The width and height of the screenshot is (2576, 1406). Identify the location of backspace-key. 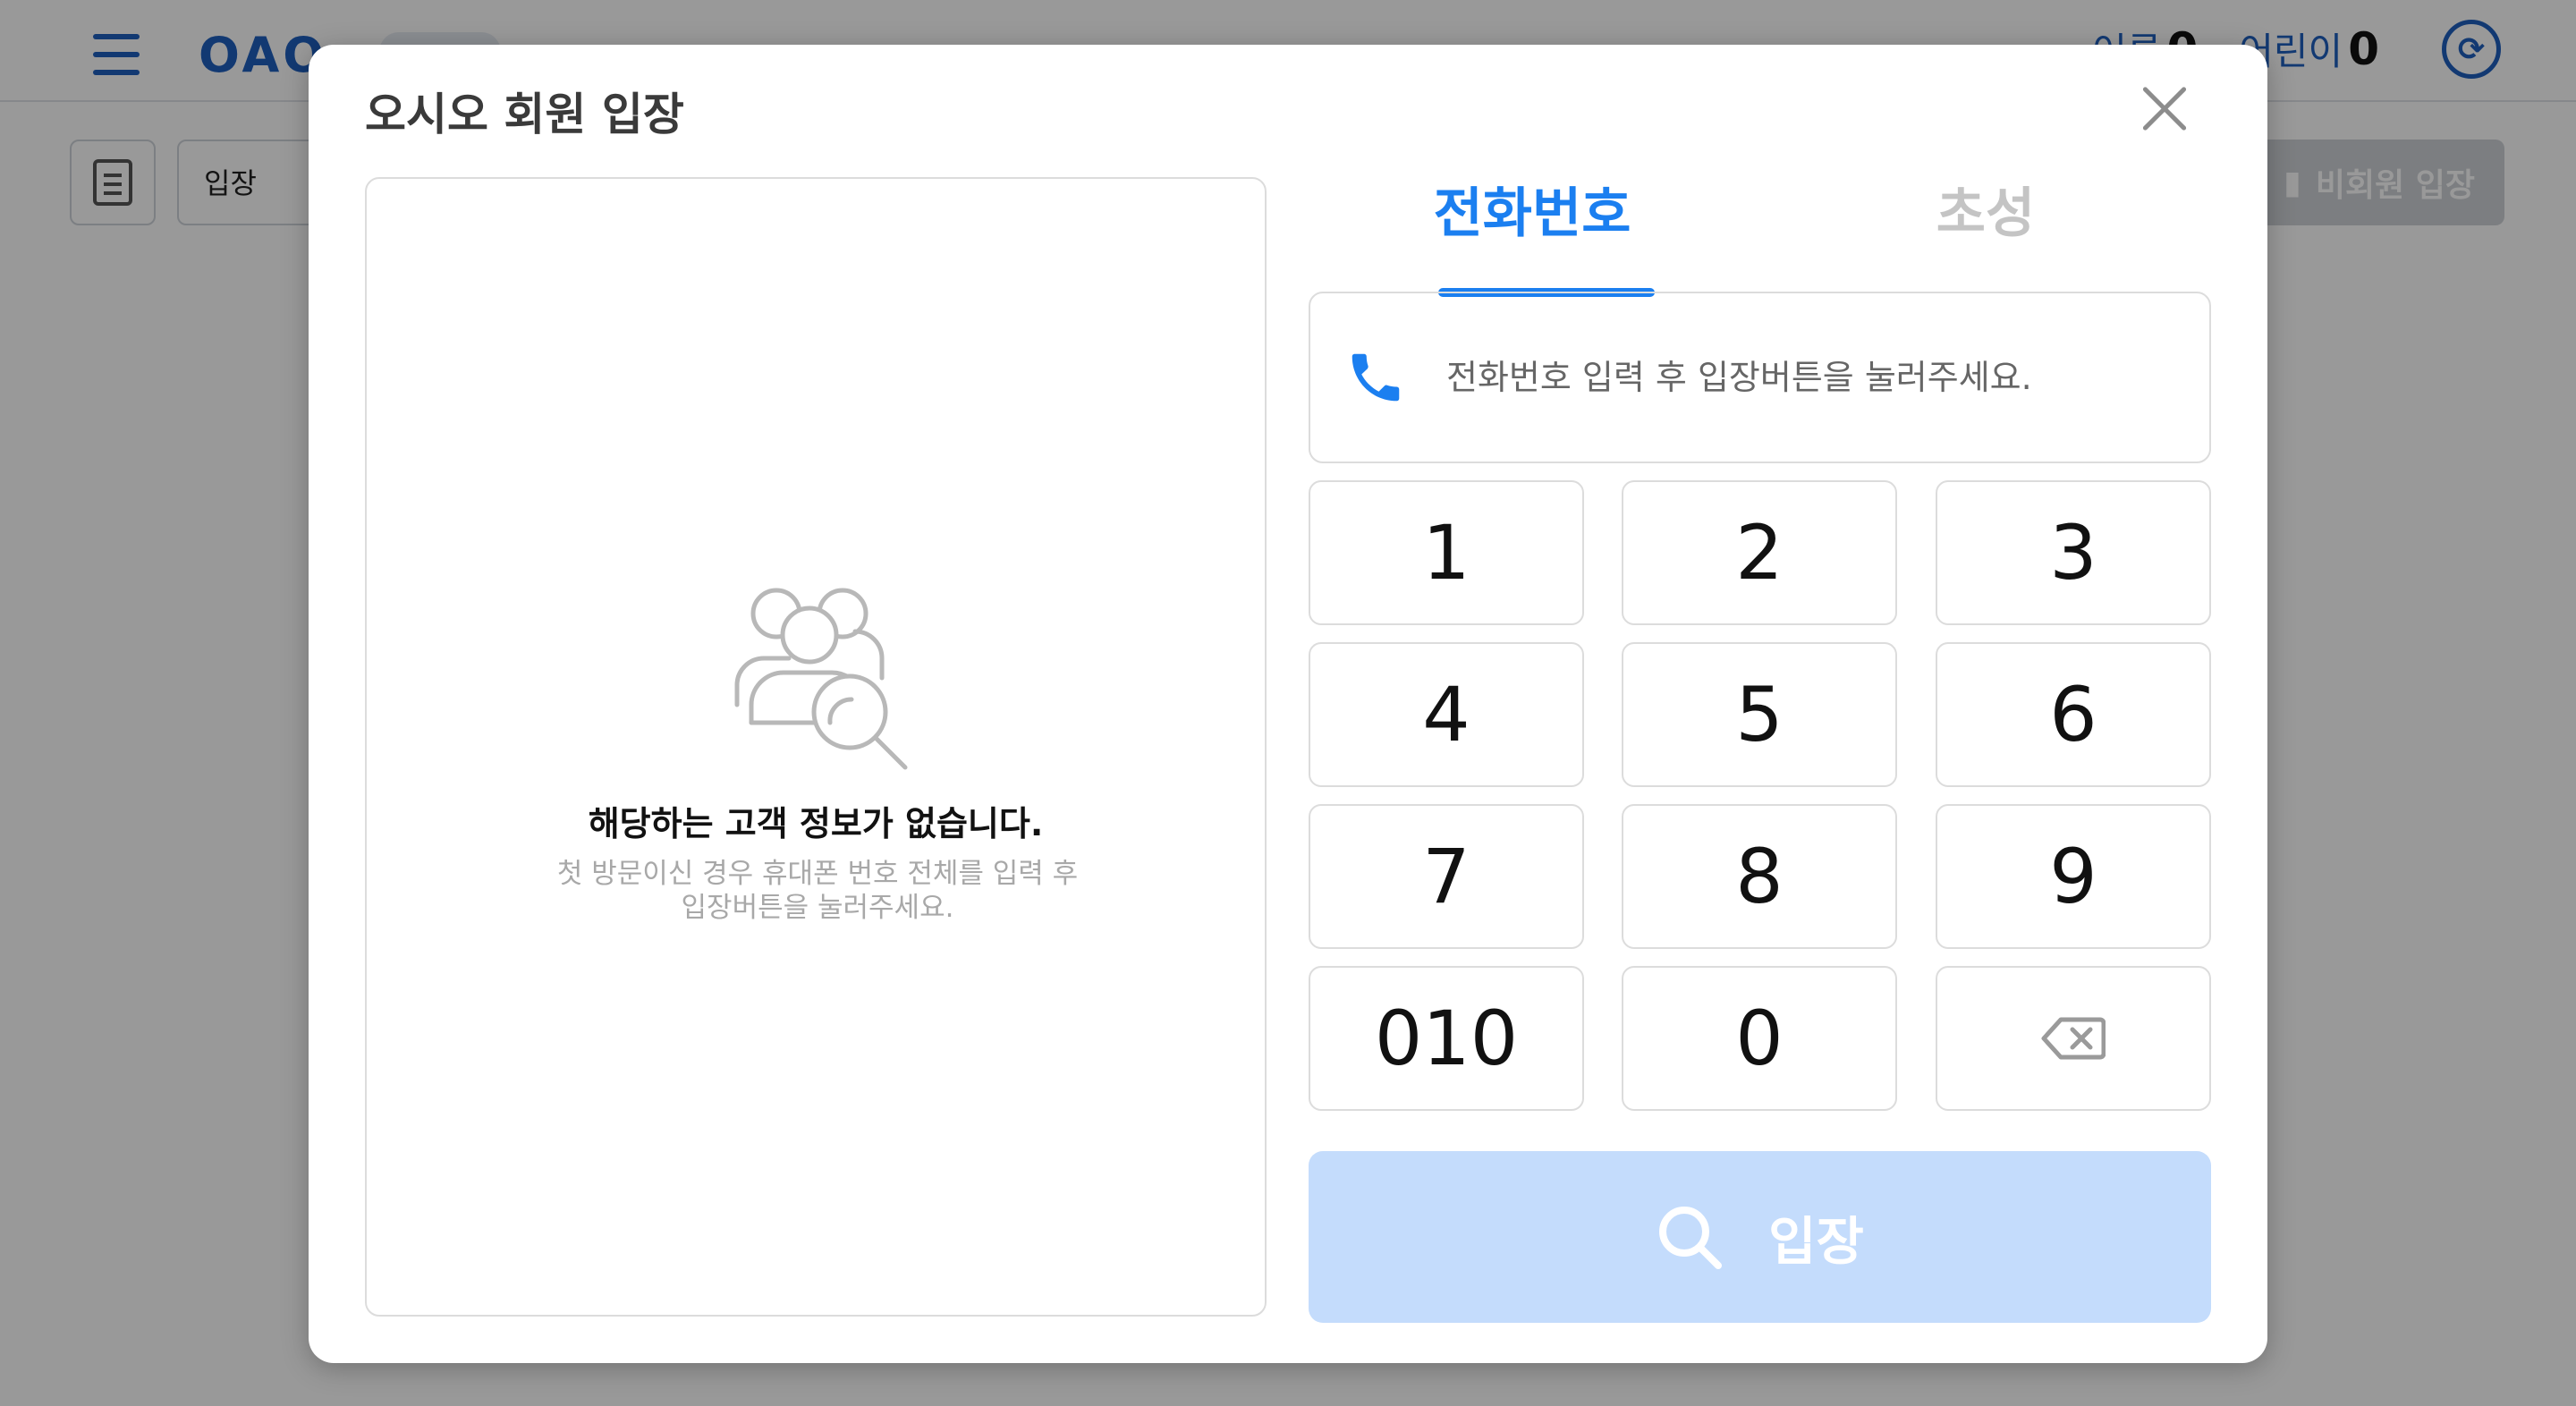
(2073, 1039).